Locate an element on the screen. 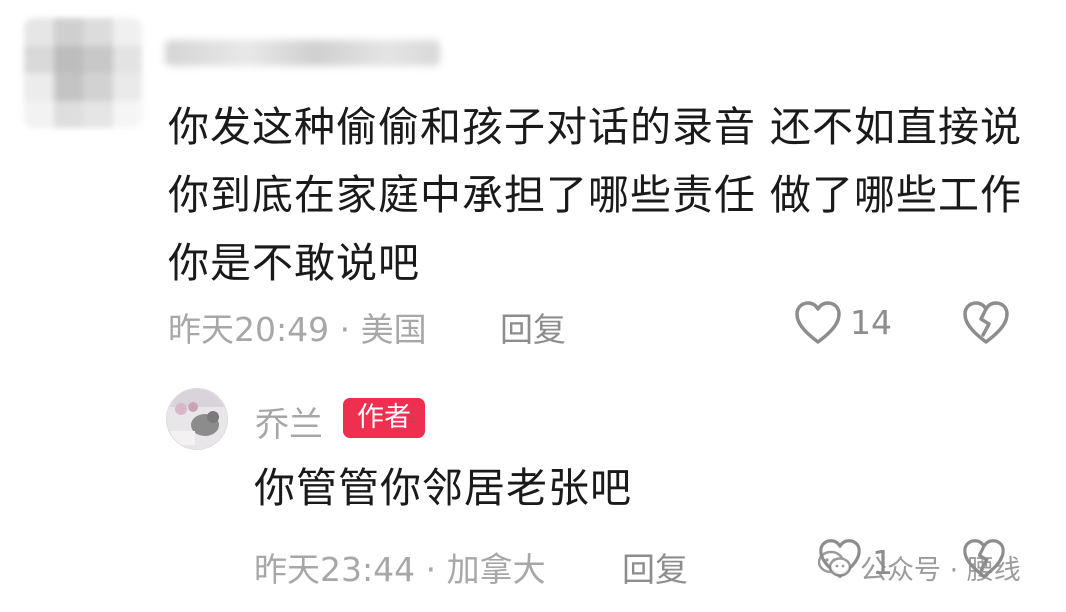 The image size is (1066, 612). broken-heart-icon is located at coordinates (986, 323).